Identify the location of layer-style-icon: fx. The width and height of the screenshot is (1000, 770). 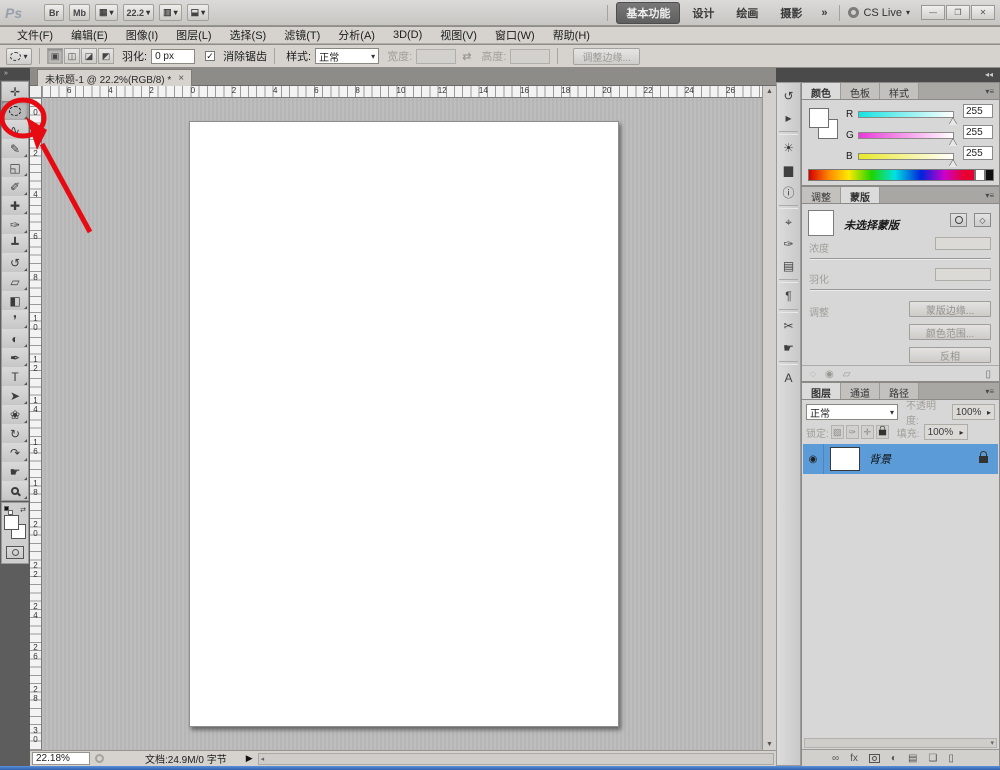
(854, 758).